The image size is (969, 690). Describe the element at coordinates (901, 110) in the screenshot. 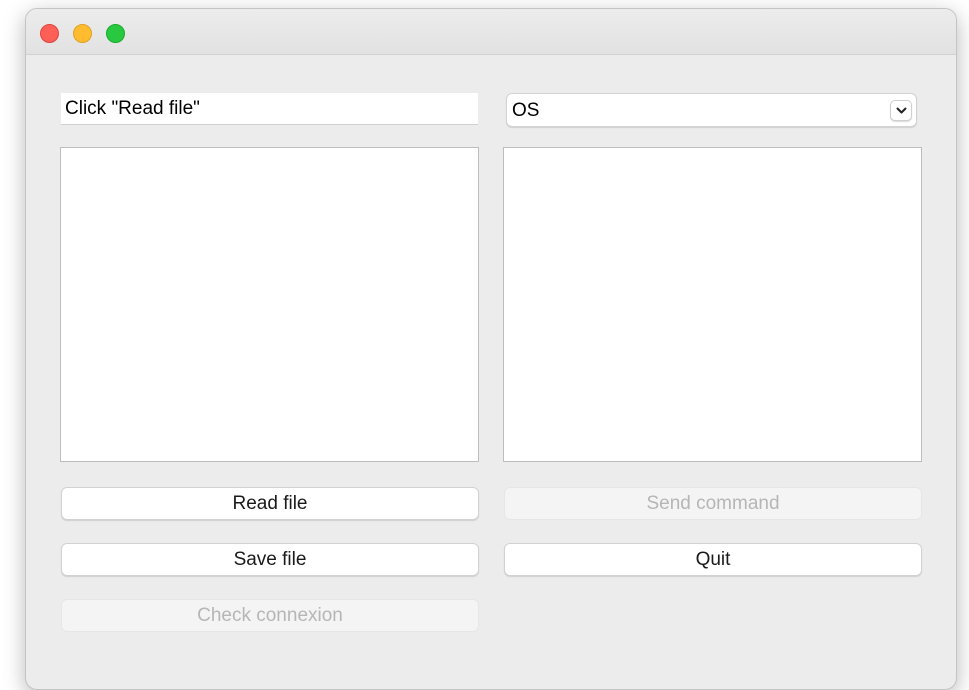

I see `chevron-down-icon` at that location.